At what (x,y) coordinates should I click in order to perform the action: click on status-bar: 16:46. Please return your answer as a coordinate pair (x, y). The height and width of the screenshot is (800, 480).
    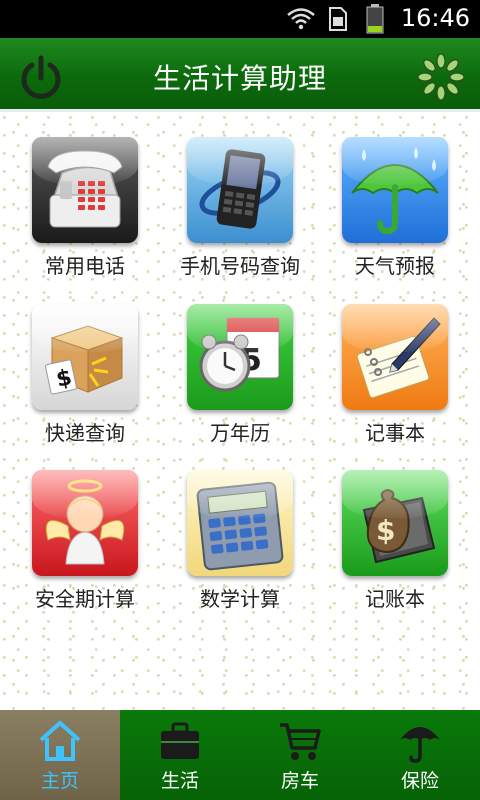
    Looking at the image, I should click on (240, 19).